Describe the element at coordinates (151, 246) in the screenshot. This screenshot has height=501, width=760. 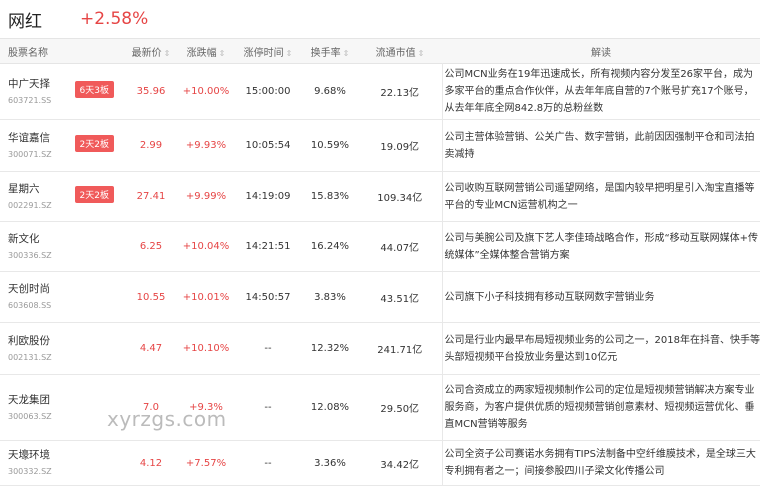
I see `price-cell: 6.25` at that location.